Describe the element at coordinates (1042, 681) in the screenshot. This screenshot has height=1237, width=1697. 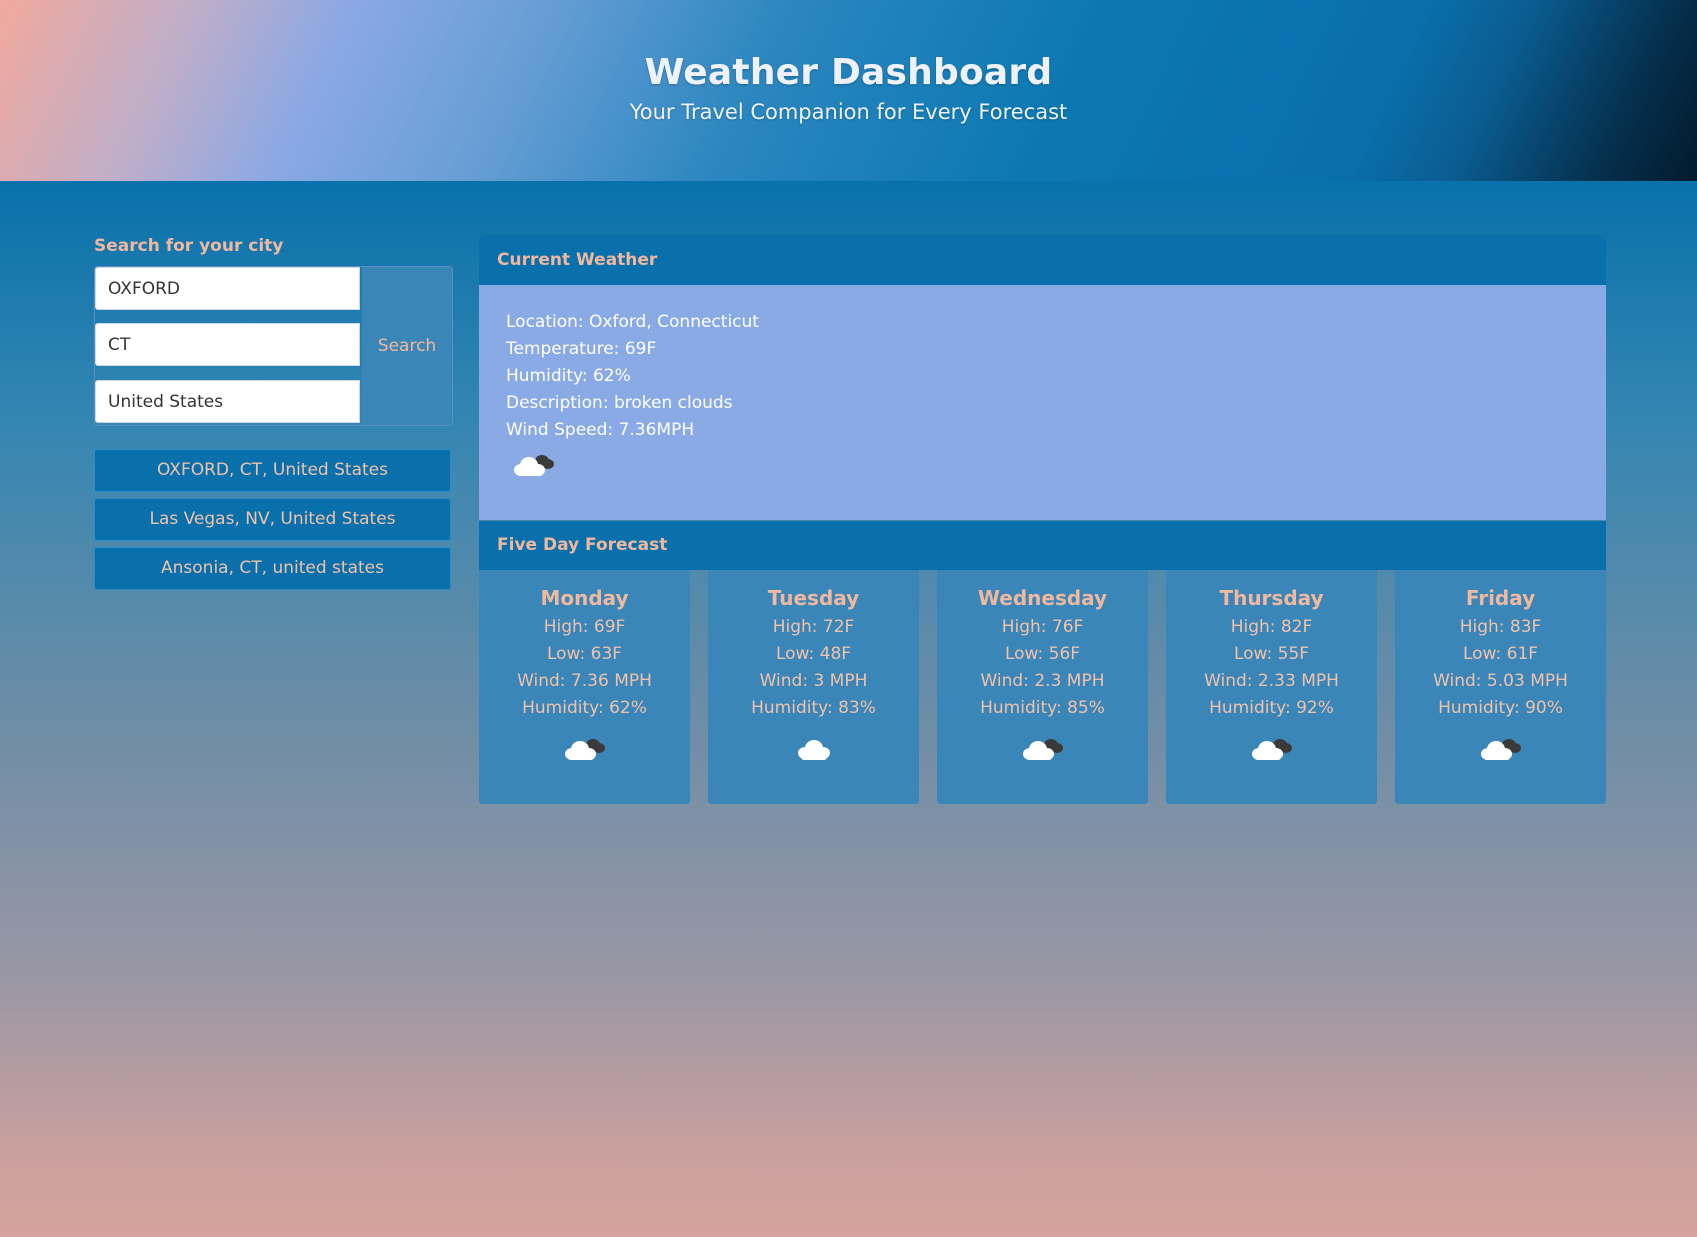
I see `forecast-wind: Wind: 2.3 MPH` at that location.